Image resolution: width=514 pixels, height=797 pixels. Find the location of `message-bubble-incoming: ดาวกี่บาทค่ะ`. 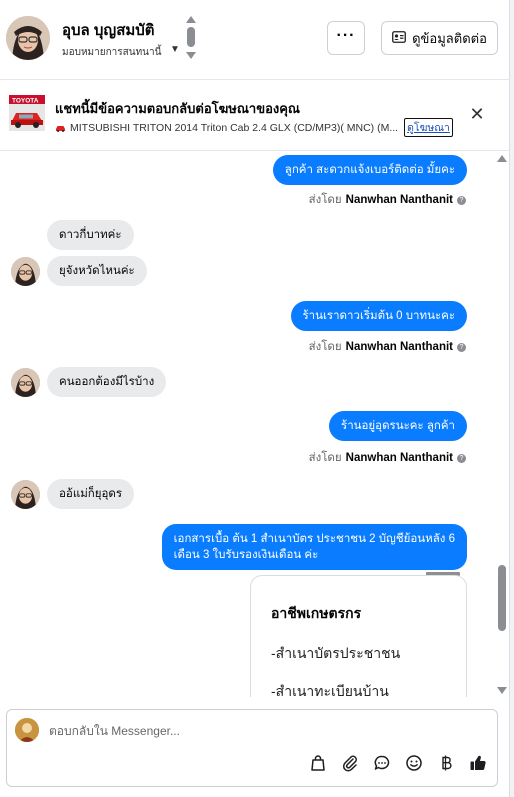

message-bubble-incoming: ดาวกี่บาทค่ะ is located at coordinates (90, 235).